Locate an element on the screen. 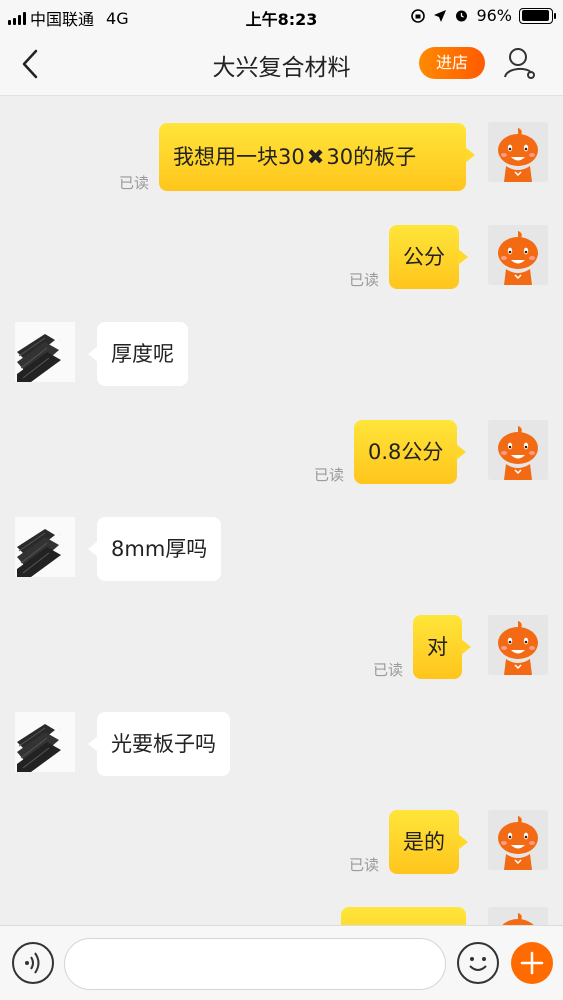  orientation-lock-icon is located at coordinates (418, 15).